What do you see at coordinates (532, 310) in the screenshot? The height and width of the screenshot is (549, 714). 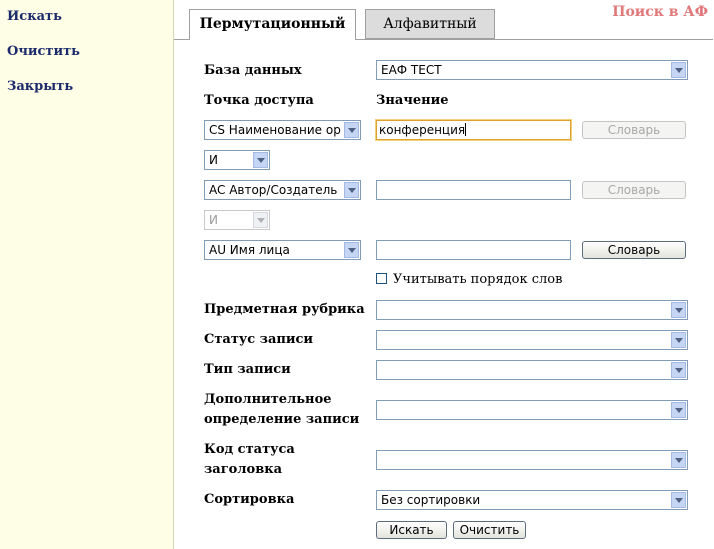 I see `subject-select` at bounding box center [532, 310].